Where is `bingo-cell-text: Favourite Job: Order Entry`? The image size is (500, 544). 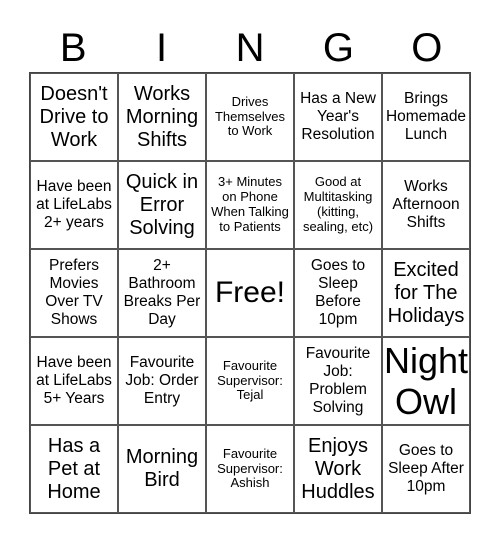
bingo-cell-text: Favourite Job: Order Entry is located at coordinates (162, 380).